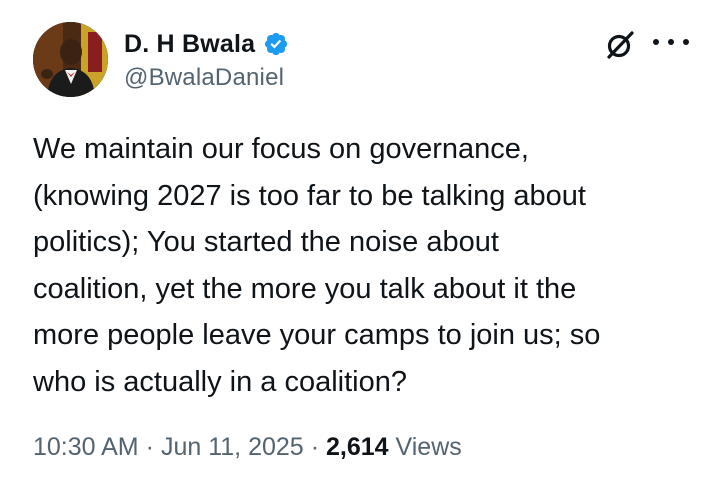 The height and width of the screenshot is (488, 720). What do you see at coordinates (232, 447) in the screenshot?
I see `tweet-date: Jun 11, 2025` at bounding box center [232, 447].